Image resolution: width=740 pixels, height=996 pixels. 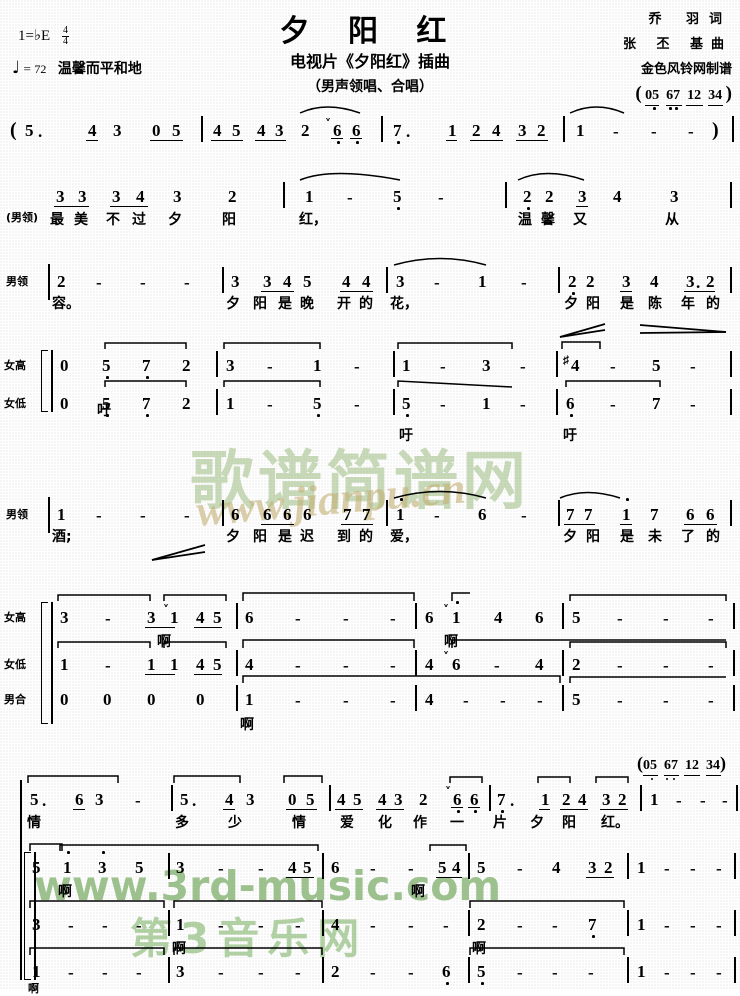 I want to click on lyric-syllable: 晚, so click(x=307, y=304).